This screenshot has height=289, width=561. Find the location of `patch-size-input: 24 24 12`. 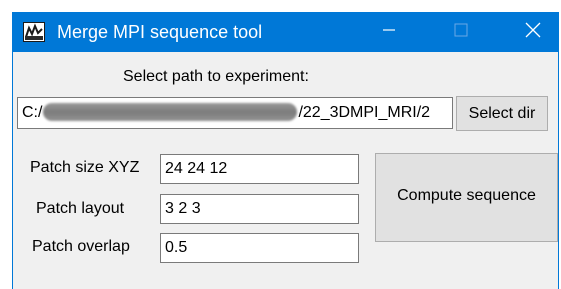

patch-size-input: 24 24 12 is located at coordinates (259, 169).